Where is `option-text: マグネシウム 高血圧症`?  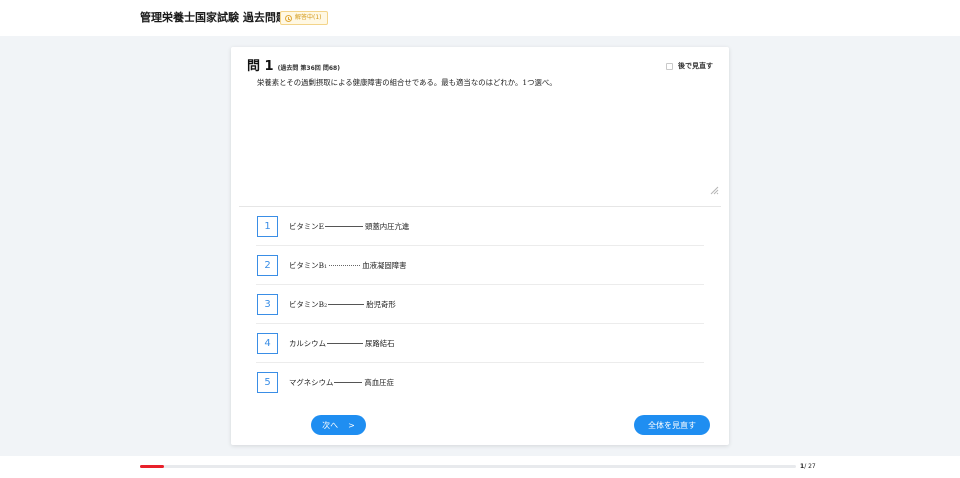
option-text: マグネシウム 高血圧症 is located at coordinates (341, 382).